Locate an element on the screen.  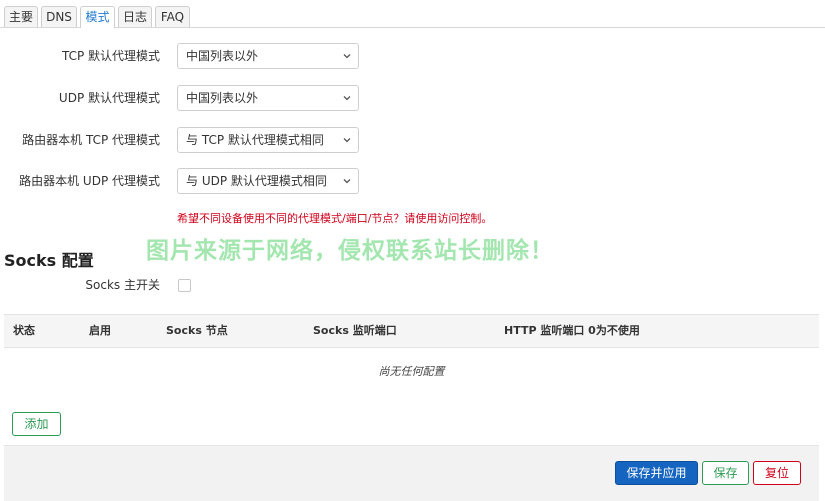
tab-main: 主要 is located at coordinates (21, 16).